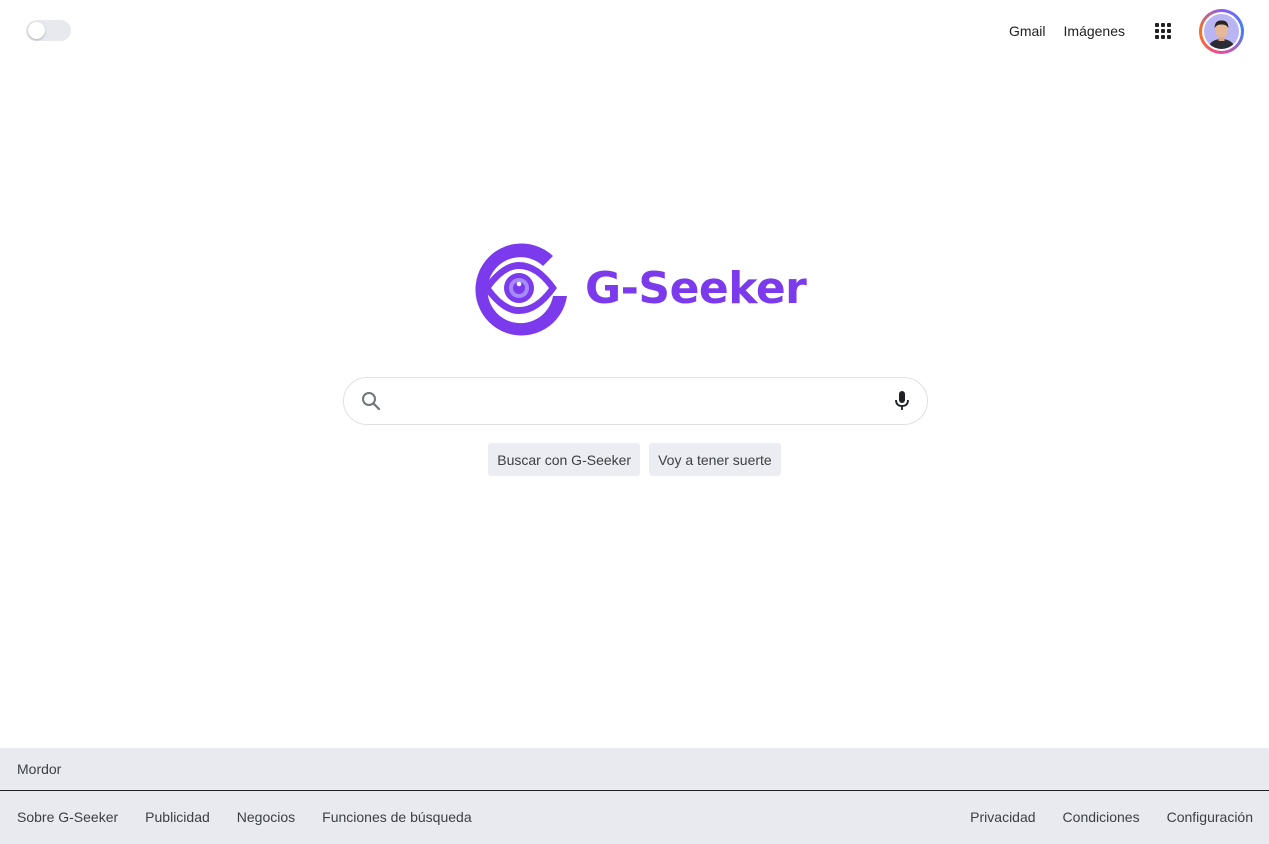  Describe the element at coordinates (521, 289) in the screenshot. I see `eye-g-logo-icon` at that location.